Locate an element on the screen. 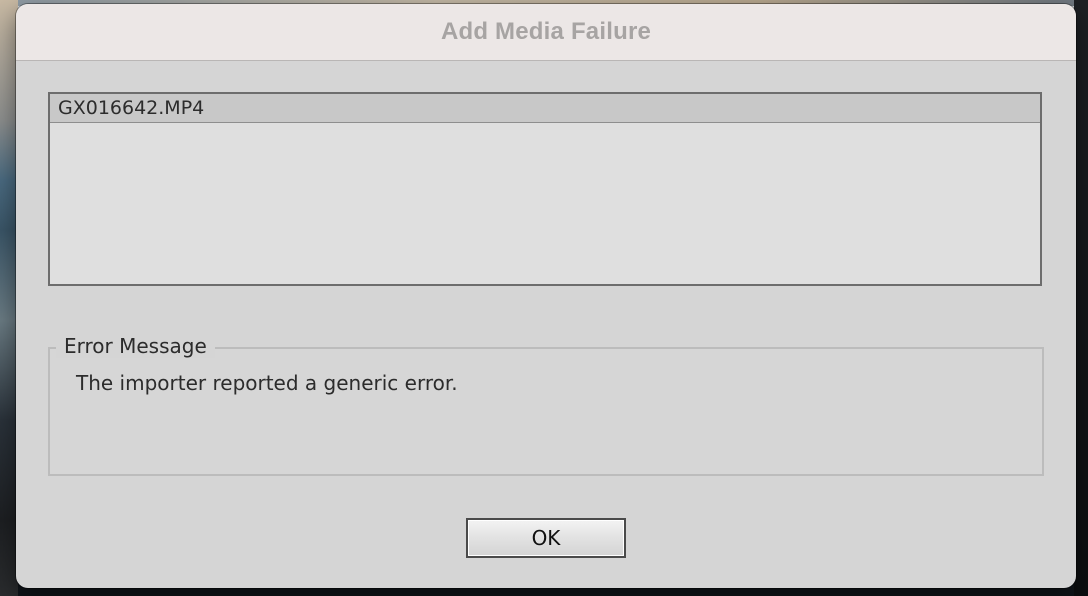 This screenshot has width=1088, height=596. file-name: GX016642.MP4 is located at coordinates (131, 108).